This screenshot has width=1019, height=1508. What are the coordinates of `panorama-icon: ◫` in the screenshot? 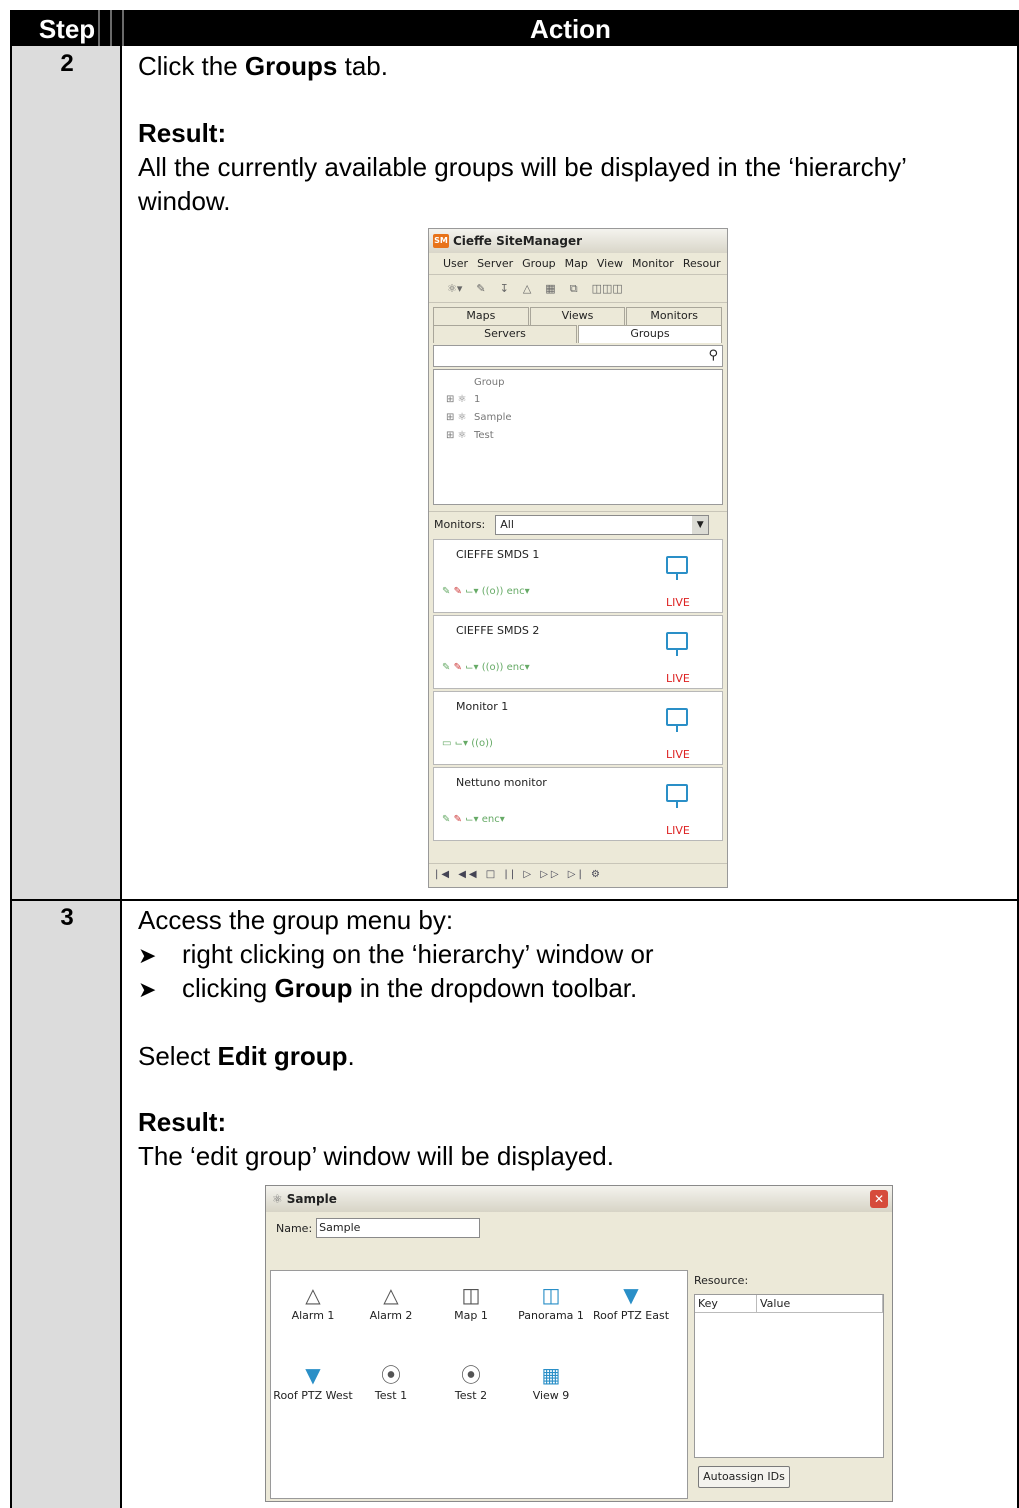 It's located at (551, 1295).